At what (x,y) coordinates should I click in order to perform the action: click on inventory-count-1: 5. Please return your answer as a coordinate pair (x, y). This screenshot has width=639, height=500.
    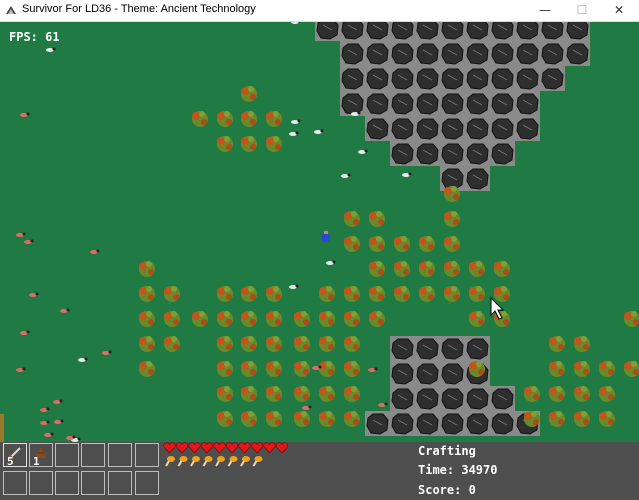
    Looking at the image, I should click on (10, 461).